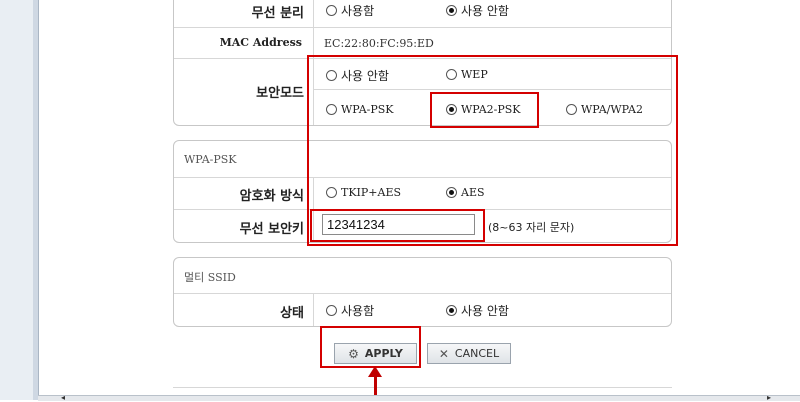 The width and height of the screenshot is (800, 402). What do you see at coordinates (397, 225) in the screenshot?
I see `wireless-key-highlight` at bounding box center [397, 225].